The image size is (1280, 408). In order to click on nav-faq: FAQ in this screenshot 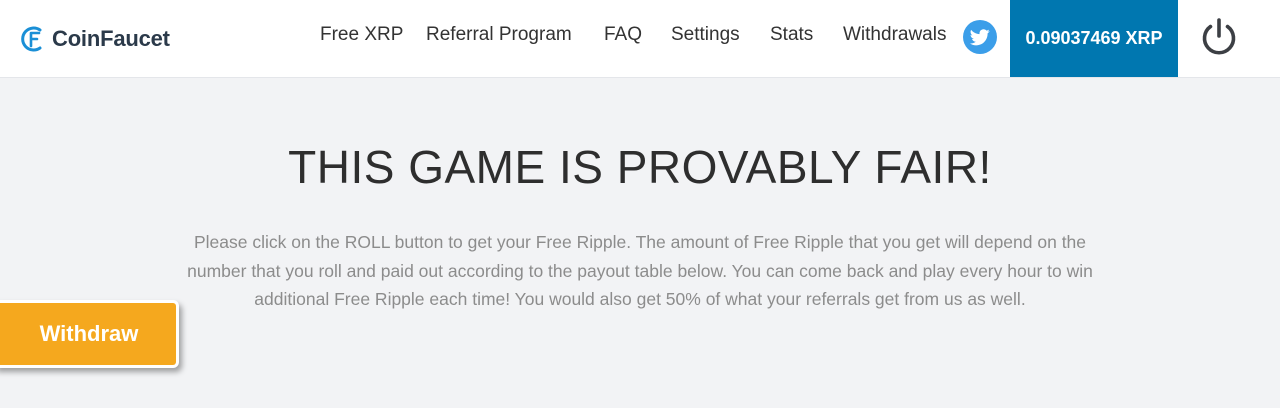, I will do `click(623, 35)`.